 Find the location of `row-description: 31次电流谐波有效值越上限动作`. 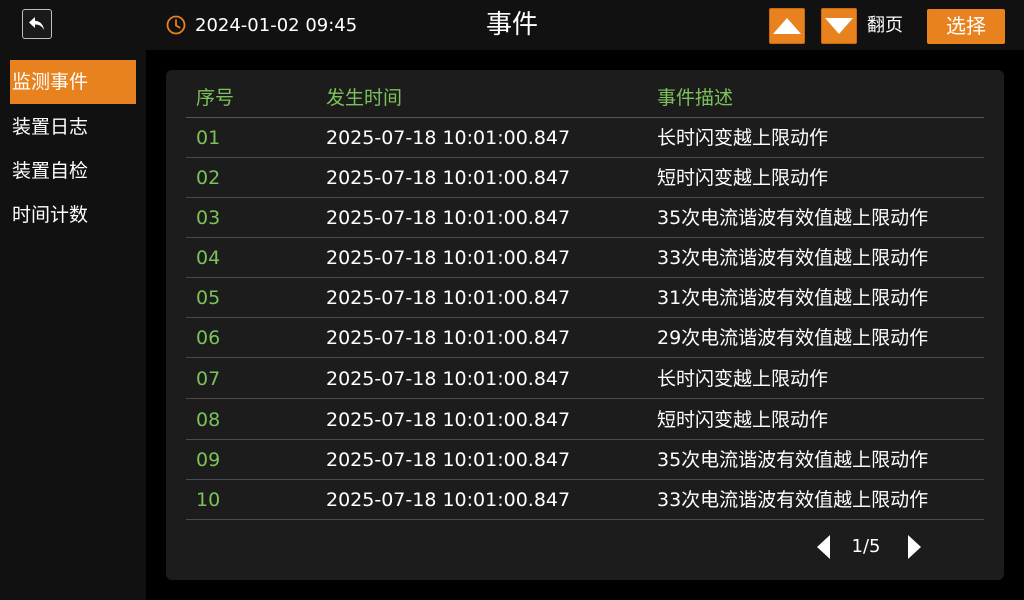

row-description: 31次电流谐波有效值越上限动作 is located at coordinates (793, 298).